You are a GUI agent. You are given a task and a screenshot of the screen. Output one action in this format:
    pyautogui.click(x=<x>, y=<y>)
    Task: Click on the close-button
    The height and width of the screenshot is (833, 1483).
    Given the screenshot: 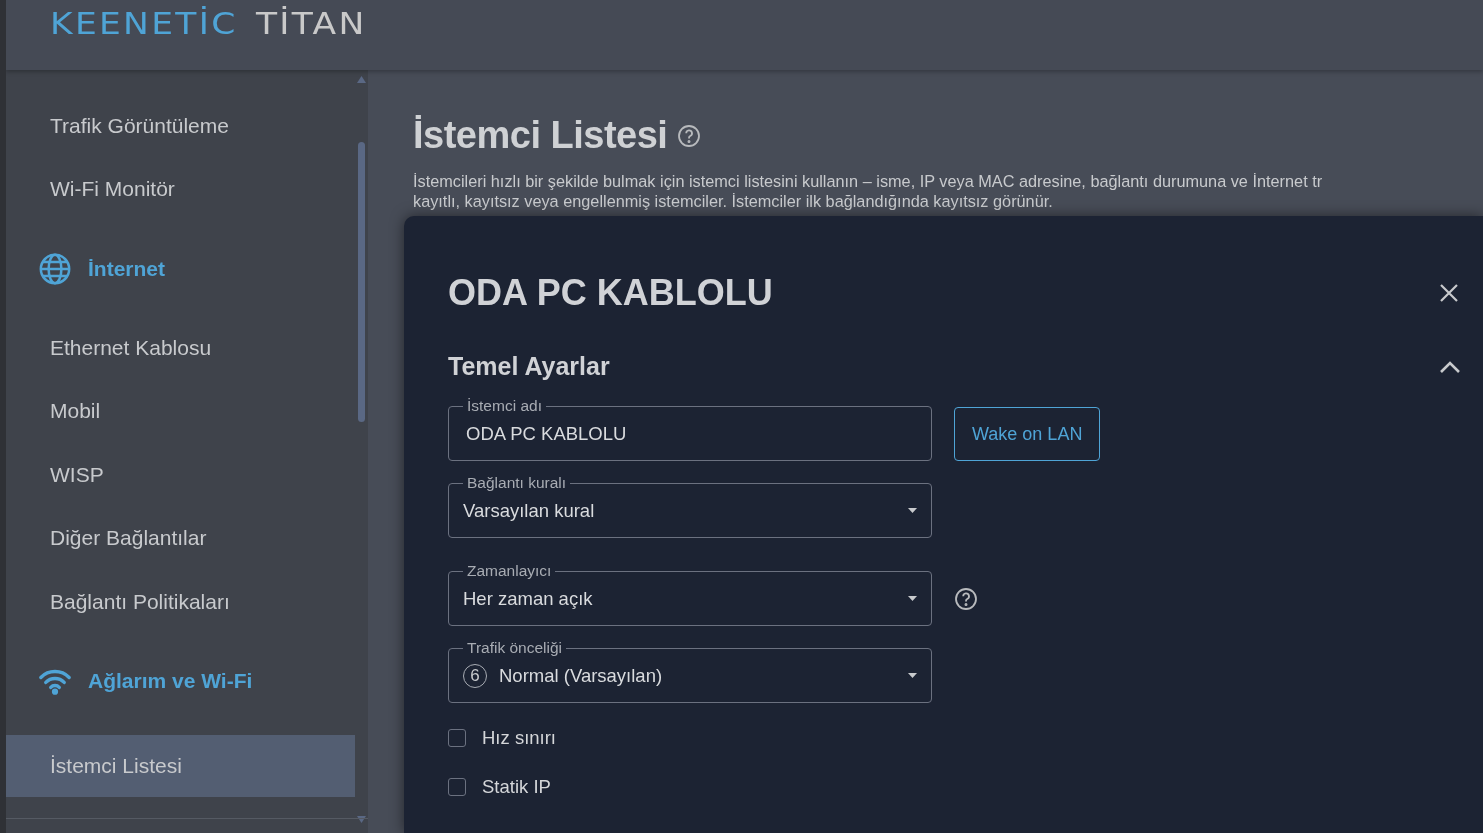 What is the action you would take?
    pyautogui.click(x=1449, y=293)
    